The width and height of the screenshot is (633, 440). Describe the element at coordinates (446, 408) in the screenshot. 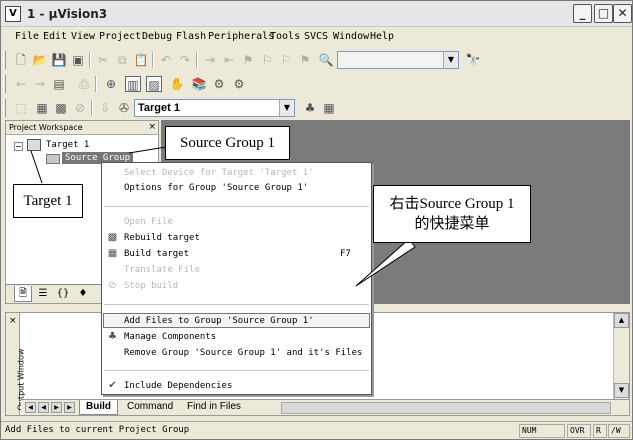

I see `output-horizontal-scrollbar` at that location.